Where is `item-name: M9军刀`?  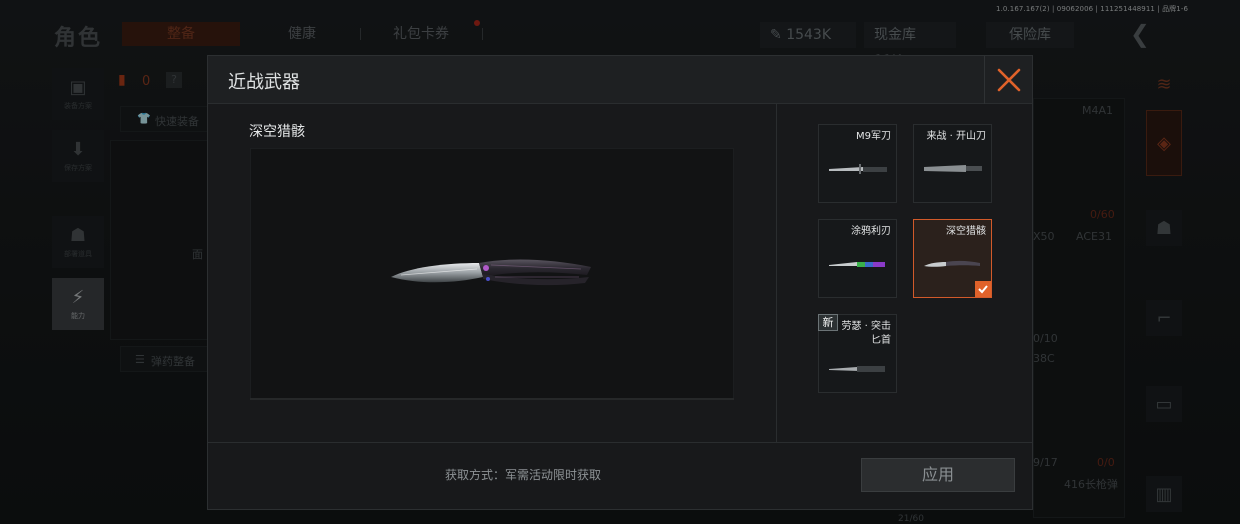 item-name: M9军刀 is located at coordinates (873, 136).